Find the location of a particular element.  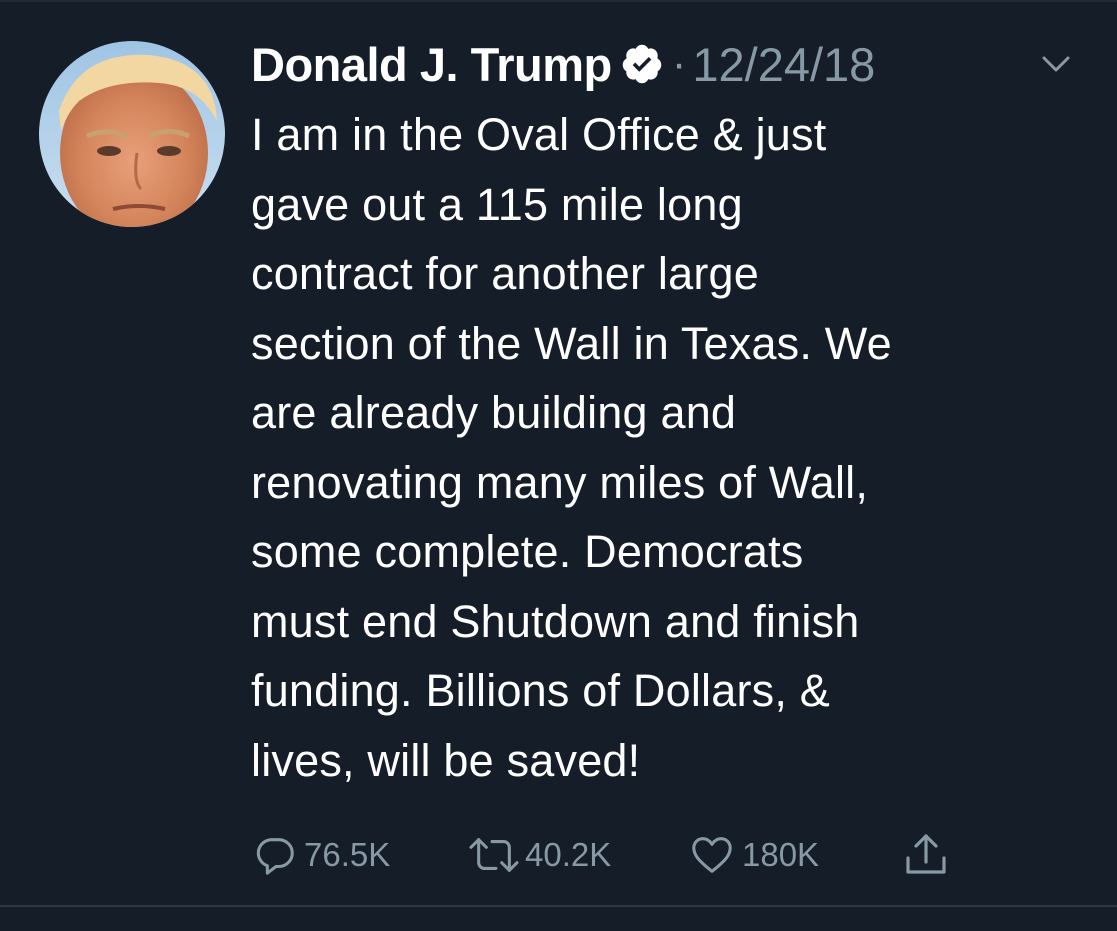

top-divider is located at coordinates (558, 1).